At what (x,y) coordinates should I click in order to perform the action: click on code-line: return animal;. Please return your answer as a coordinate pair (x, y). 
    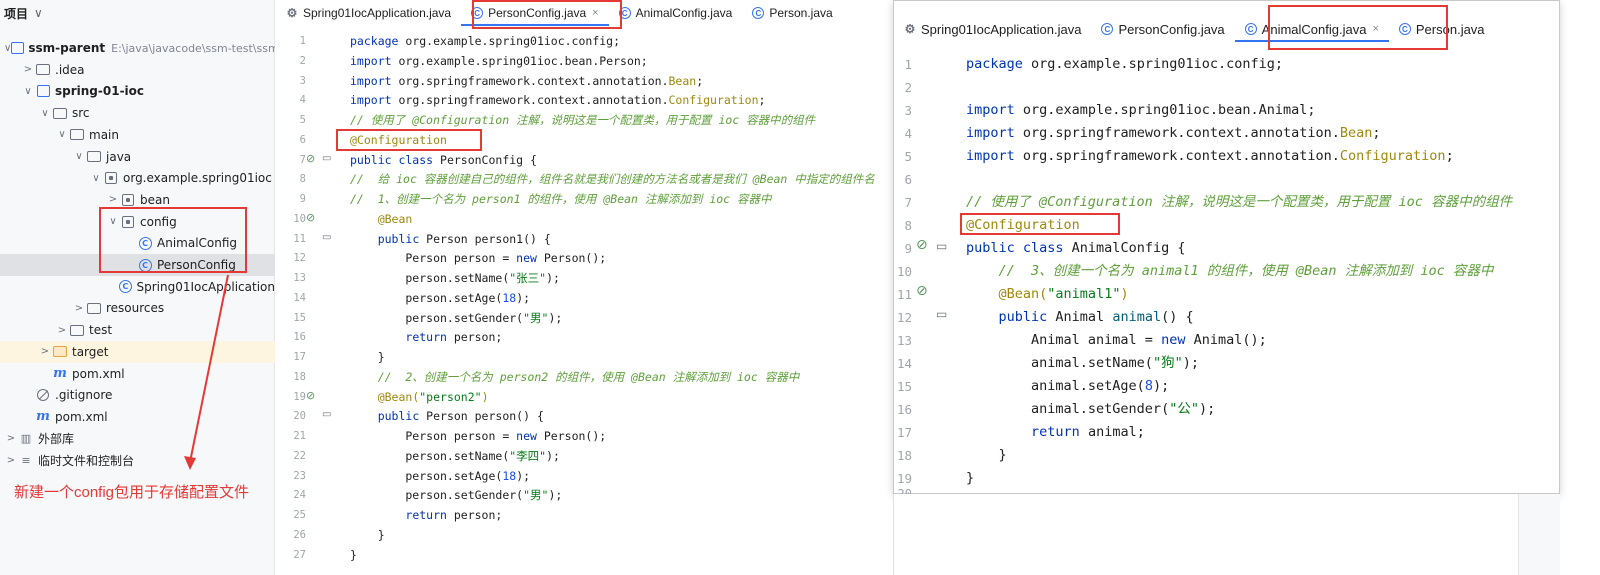
    Looking at the image, I should click on (1055, 432).